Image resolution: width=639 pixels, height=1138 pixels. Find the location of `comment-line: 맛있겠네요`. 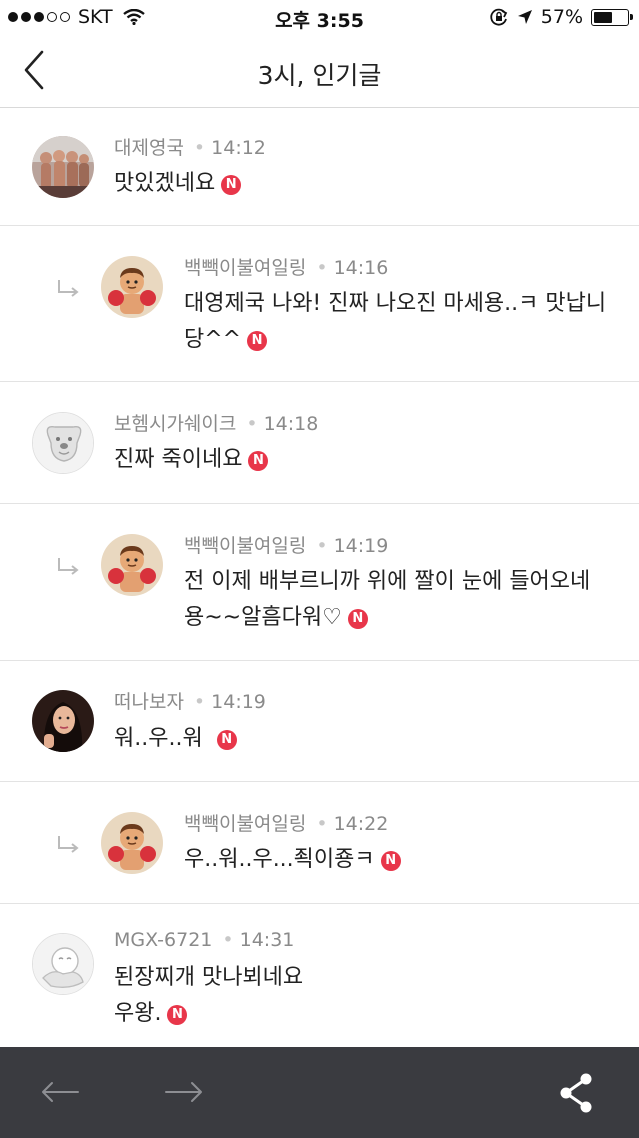

comment-line: 맛있겠네요 is located at coordinates (165, 183).